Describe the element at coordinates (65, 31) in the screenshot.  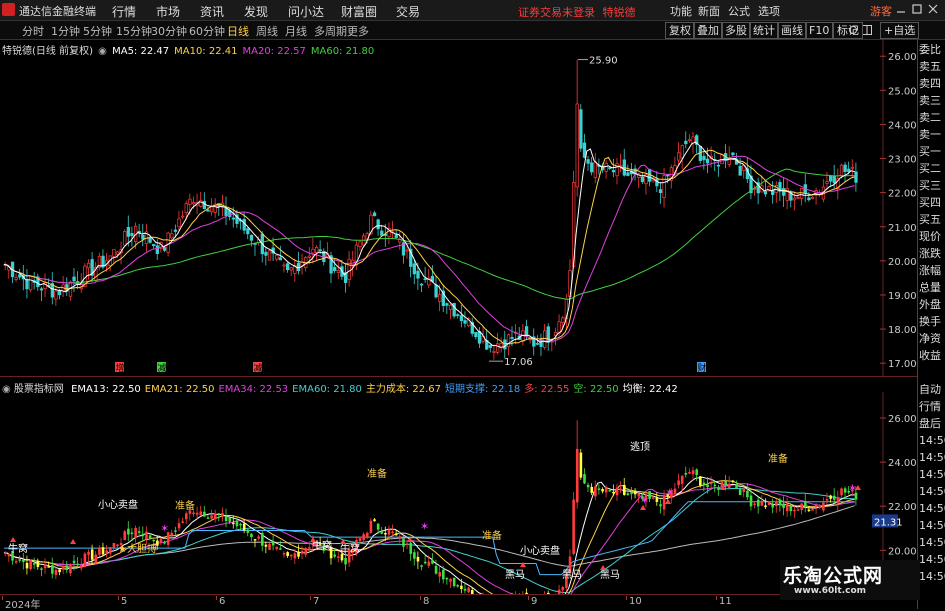
I see `period-tab: 1分钟` at that location.